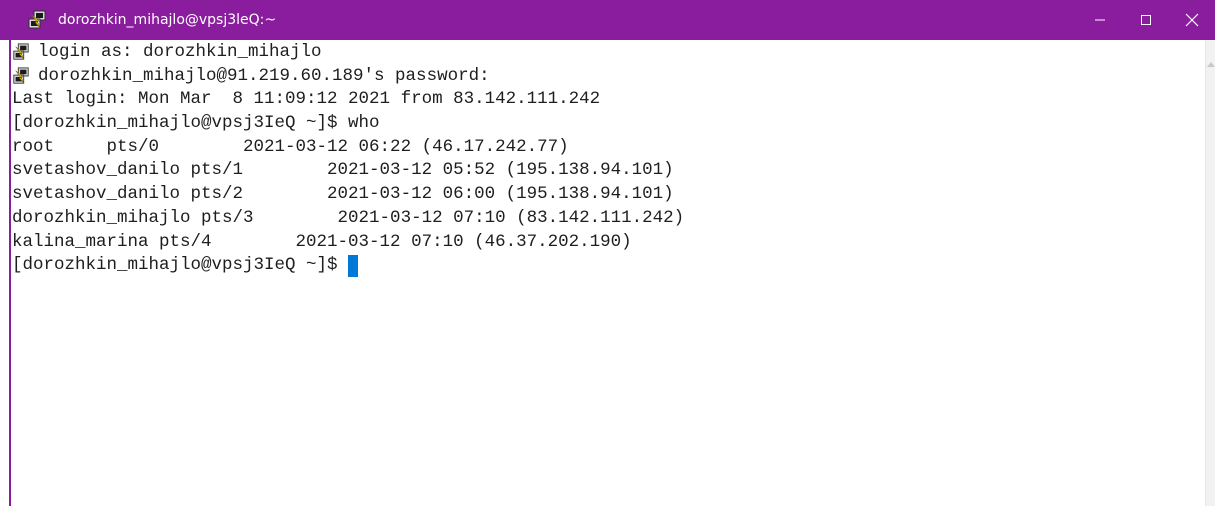 The width and height of the screenshot is (1215, 506). I want to click on minimize-icon, so click(1100, 20).